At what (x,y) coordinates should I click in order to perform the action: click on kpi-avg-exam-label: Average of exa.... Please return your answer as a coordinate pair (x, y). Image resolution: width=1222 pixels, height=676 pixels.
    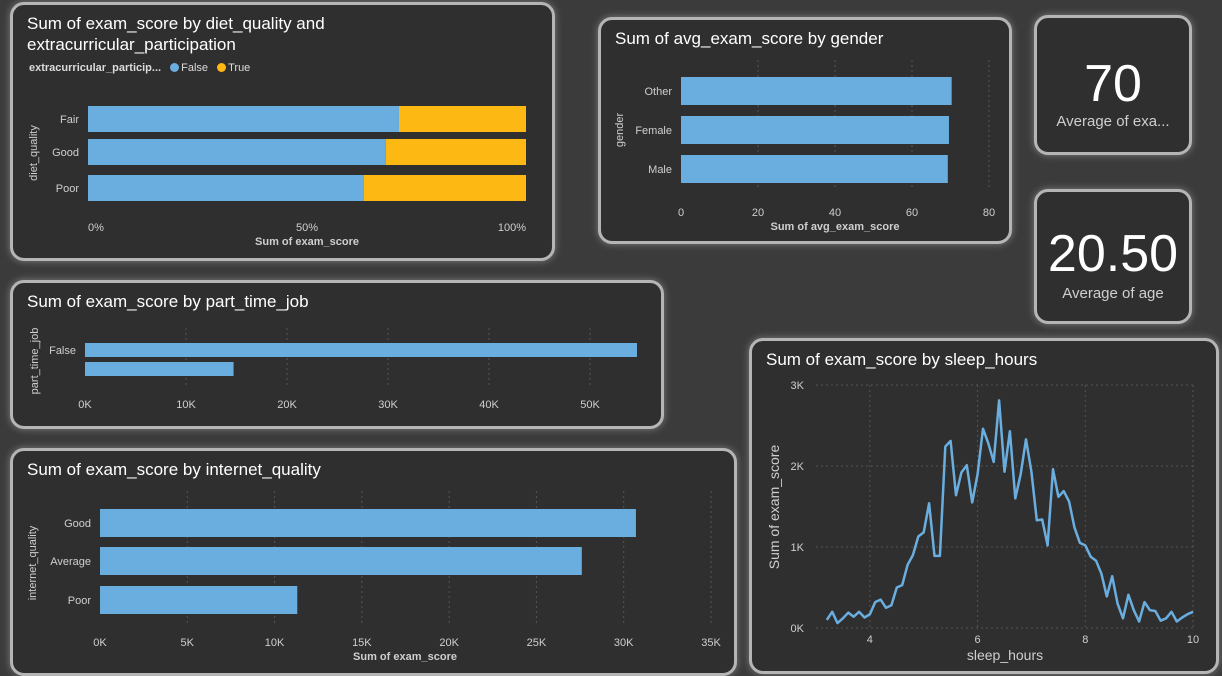
    Looking at the image, I should click on (1113, 121).